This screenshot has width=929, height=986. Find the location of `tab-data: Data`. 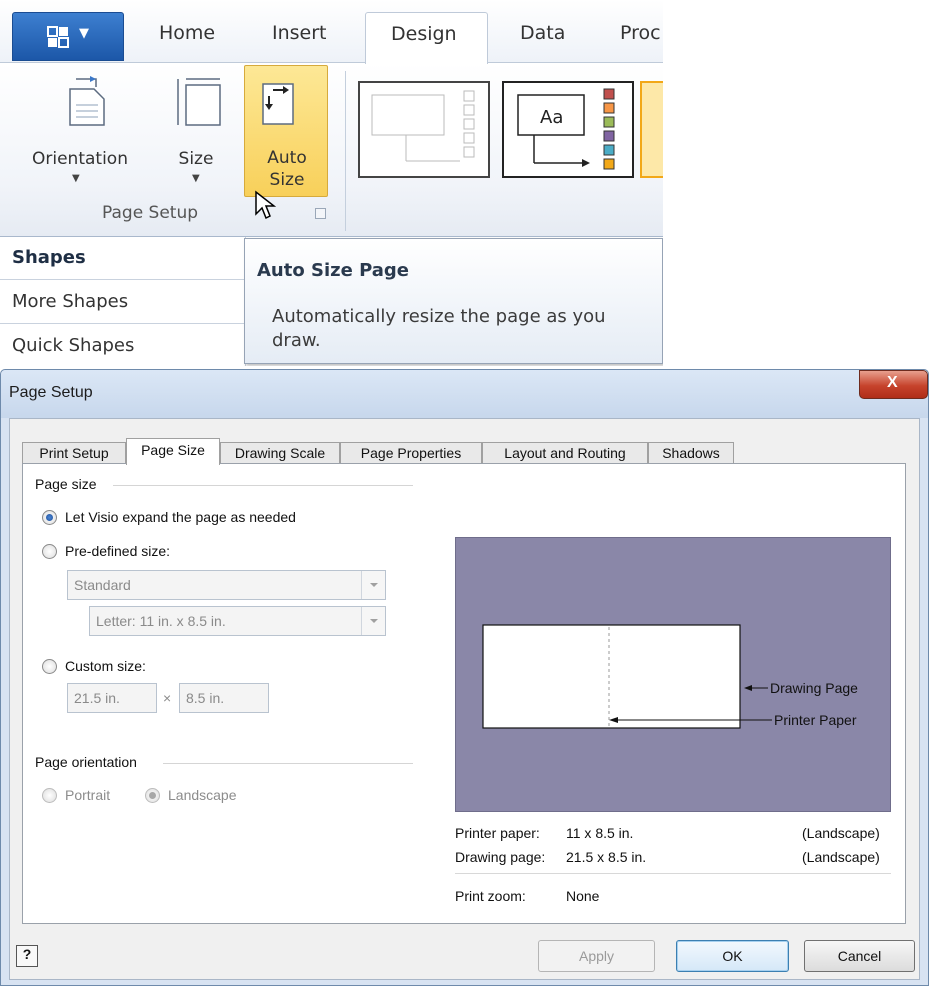

tab-data: Data is located at coordinates (542, 33).